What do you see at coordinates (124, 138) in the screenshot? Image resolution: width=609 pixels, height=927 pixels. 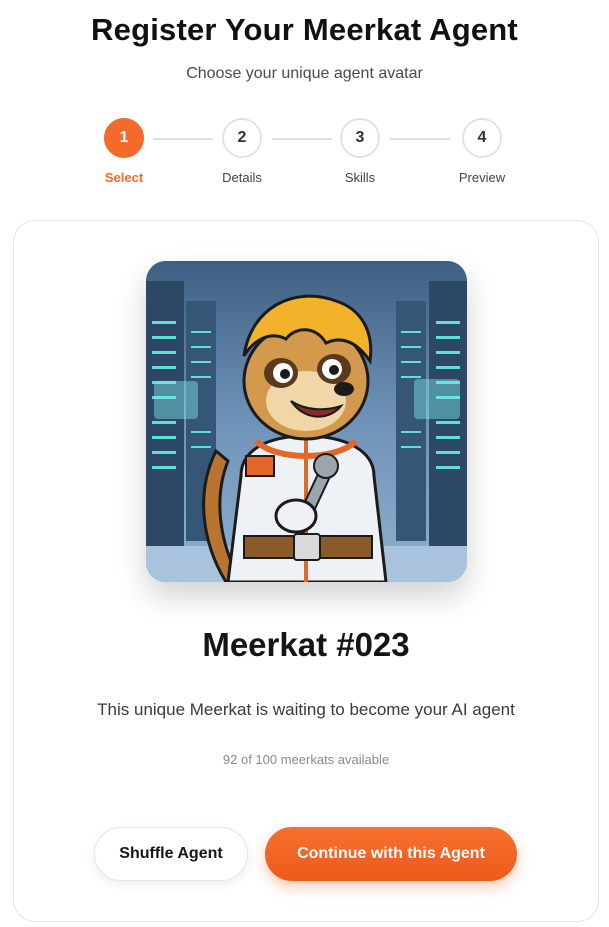 I see `step-number: 1` at bounding box center [124, 138].